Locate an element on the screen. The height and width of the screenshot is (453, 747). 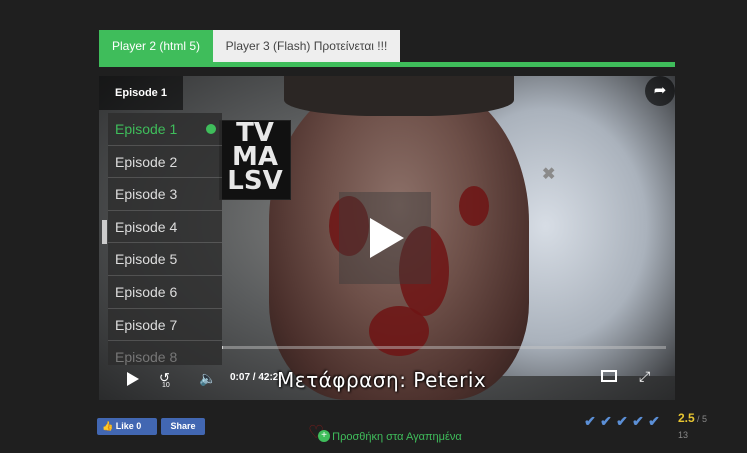
episode-item: Episode 7 is located at coordinates (165, 325).